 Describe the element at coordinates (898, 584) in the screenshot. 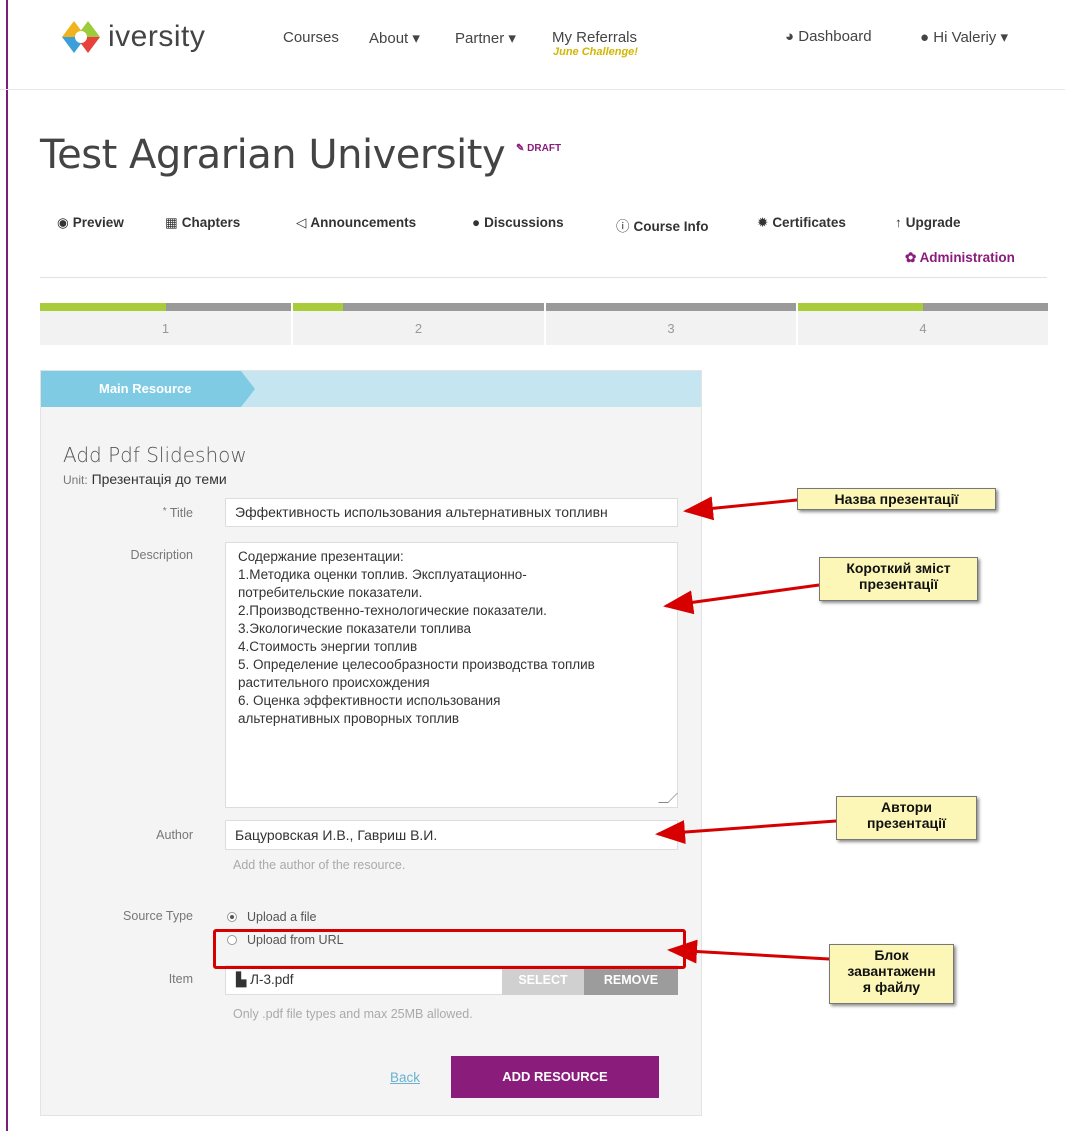

I see `callout-line: презентації` at that location.